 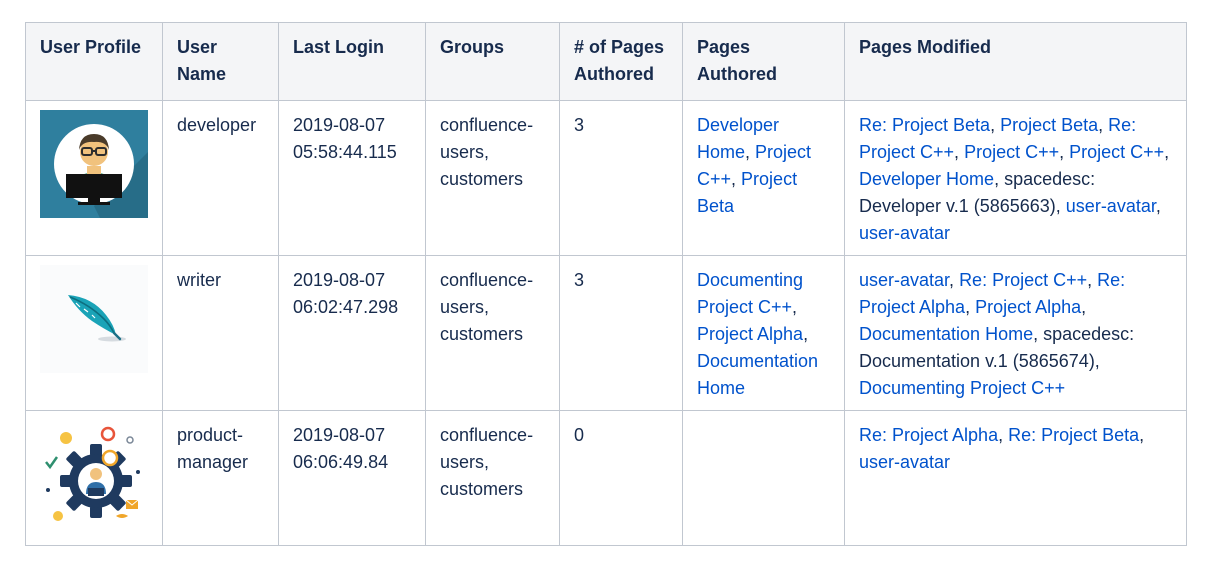 I want to click on last-login-cell: 2019-08-07 06:02:47.298, so click(x=352, y=333).